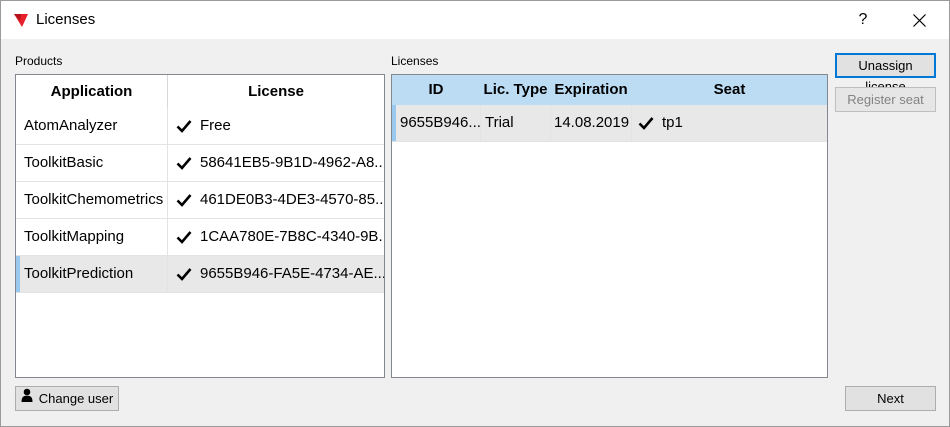 The height and width of the screenshot is (427, 950). What do you see at coordinates (92, 237) in the screenshot?
I see `application-cell: ToolkitMapping` at bounding box center [92, 237].